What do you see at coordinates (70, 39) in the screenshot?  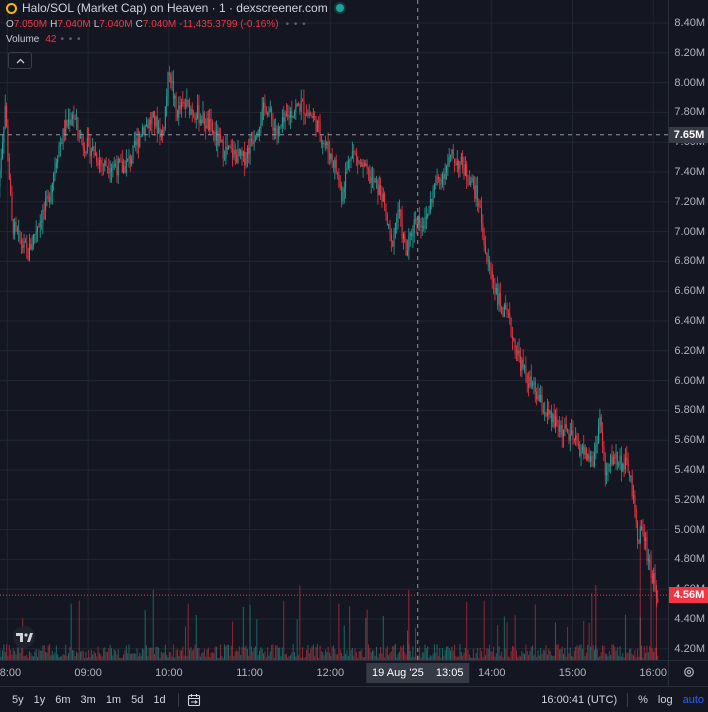 I see `volume-more-dots: • • •` at bounding box center [70, 39].